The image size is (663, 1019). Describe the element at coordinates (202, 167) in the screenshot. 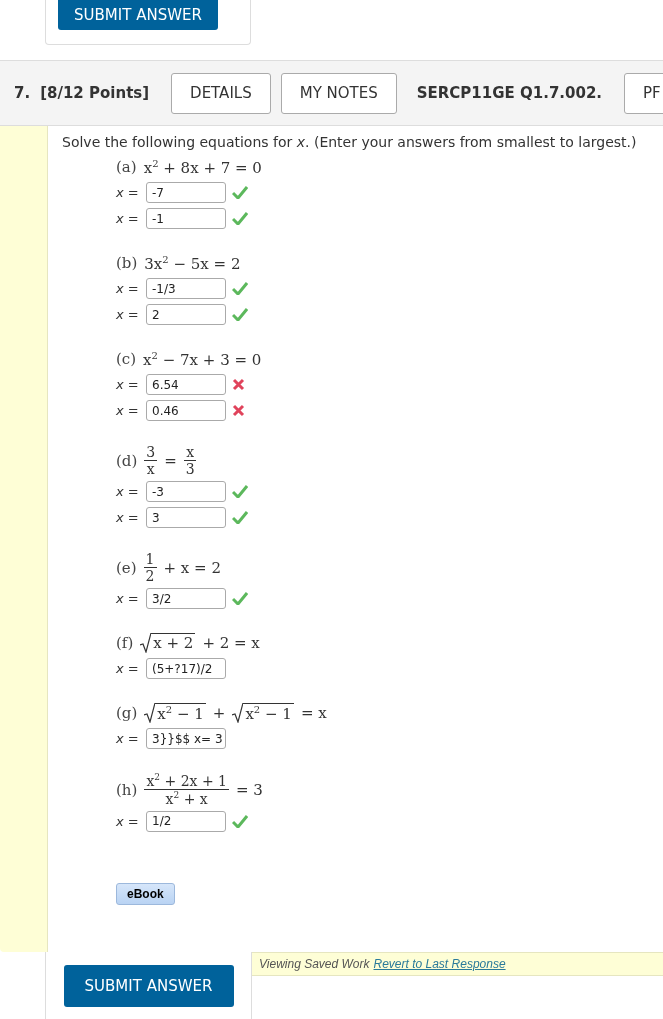

I see `equation-text: x$^{2}$ + 8x + 7 = 0` at that location.